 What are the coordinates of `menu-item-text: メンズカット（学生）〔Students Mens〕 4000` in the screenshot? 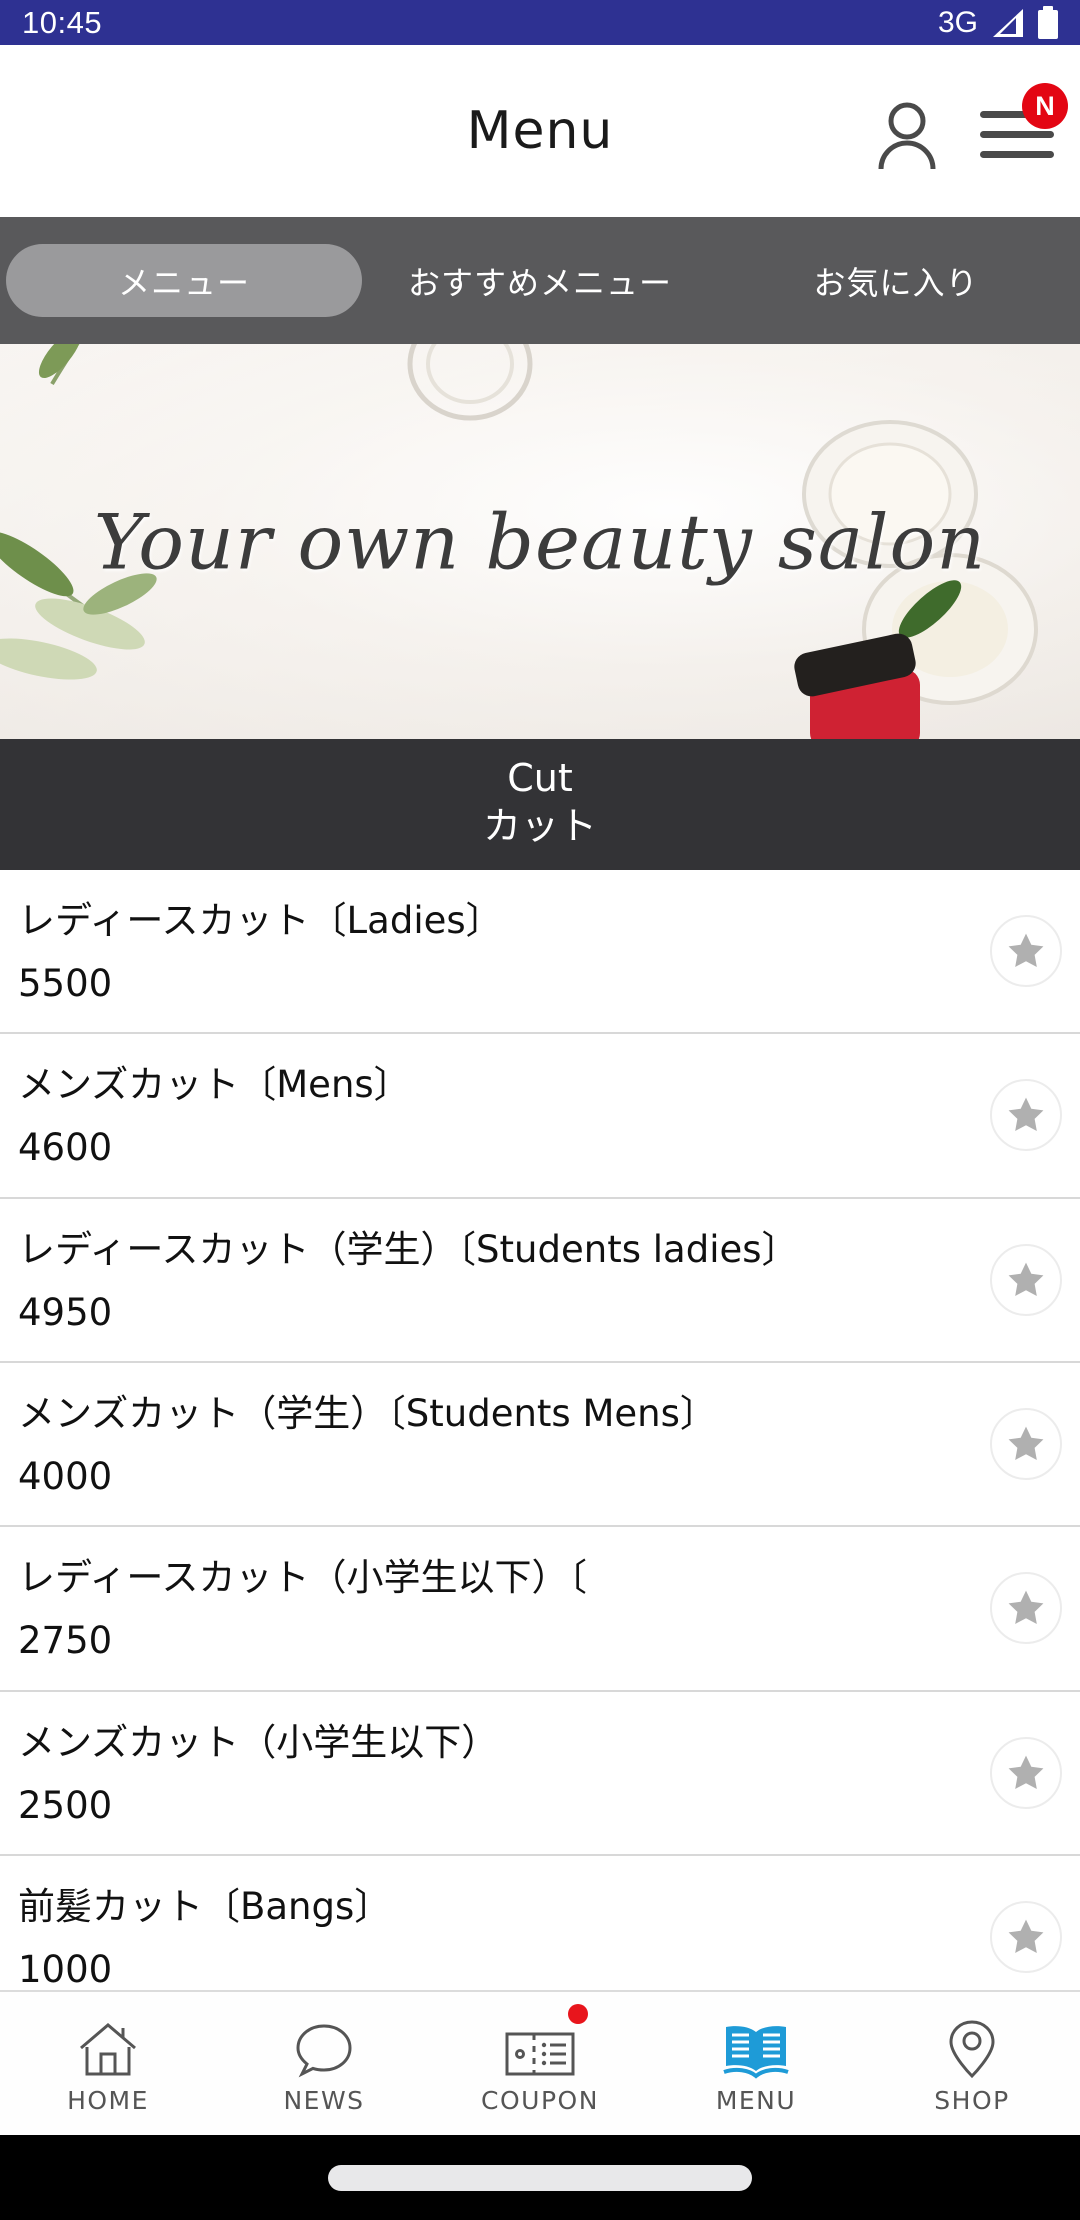 It's located at (504, 1444).